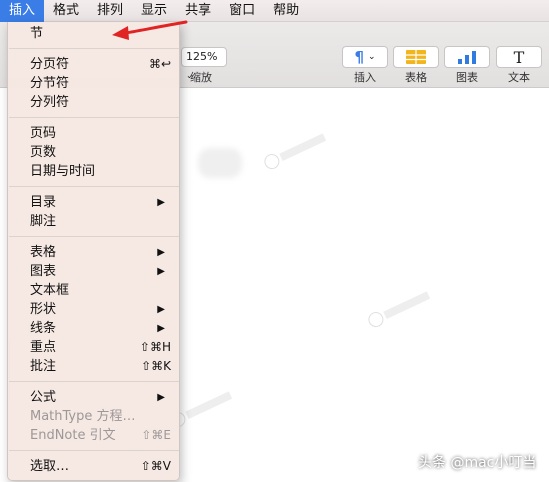  What do you see at coordinates (43, 397) in the screenshot?
I see `menu-item-label: 公式` at bounding box center [43, 397].